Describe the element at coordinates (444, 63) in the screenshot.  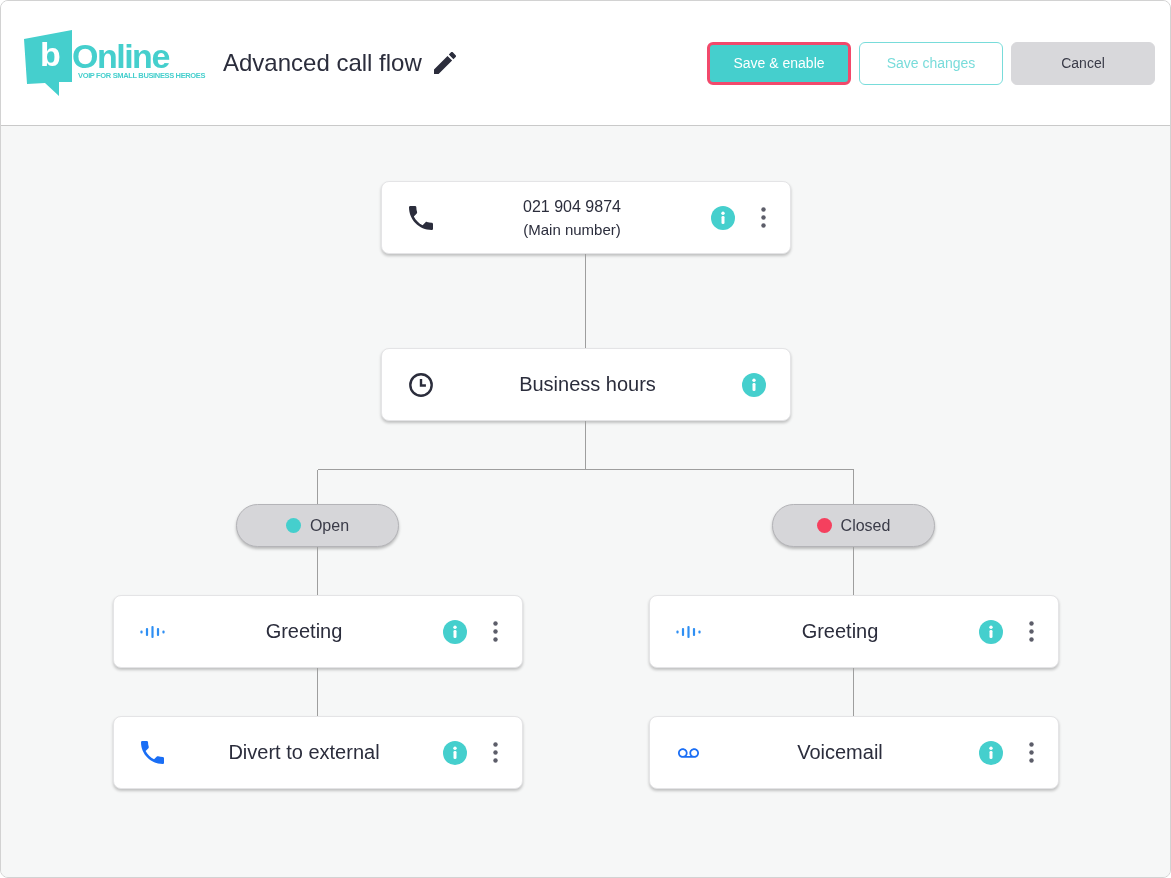
I see `pencil-icon` at that location.